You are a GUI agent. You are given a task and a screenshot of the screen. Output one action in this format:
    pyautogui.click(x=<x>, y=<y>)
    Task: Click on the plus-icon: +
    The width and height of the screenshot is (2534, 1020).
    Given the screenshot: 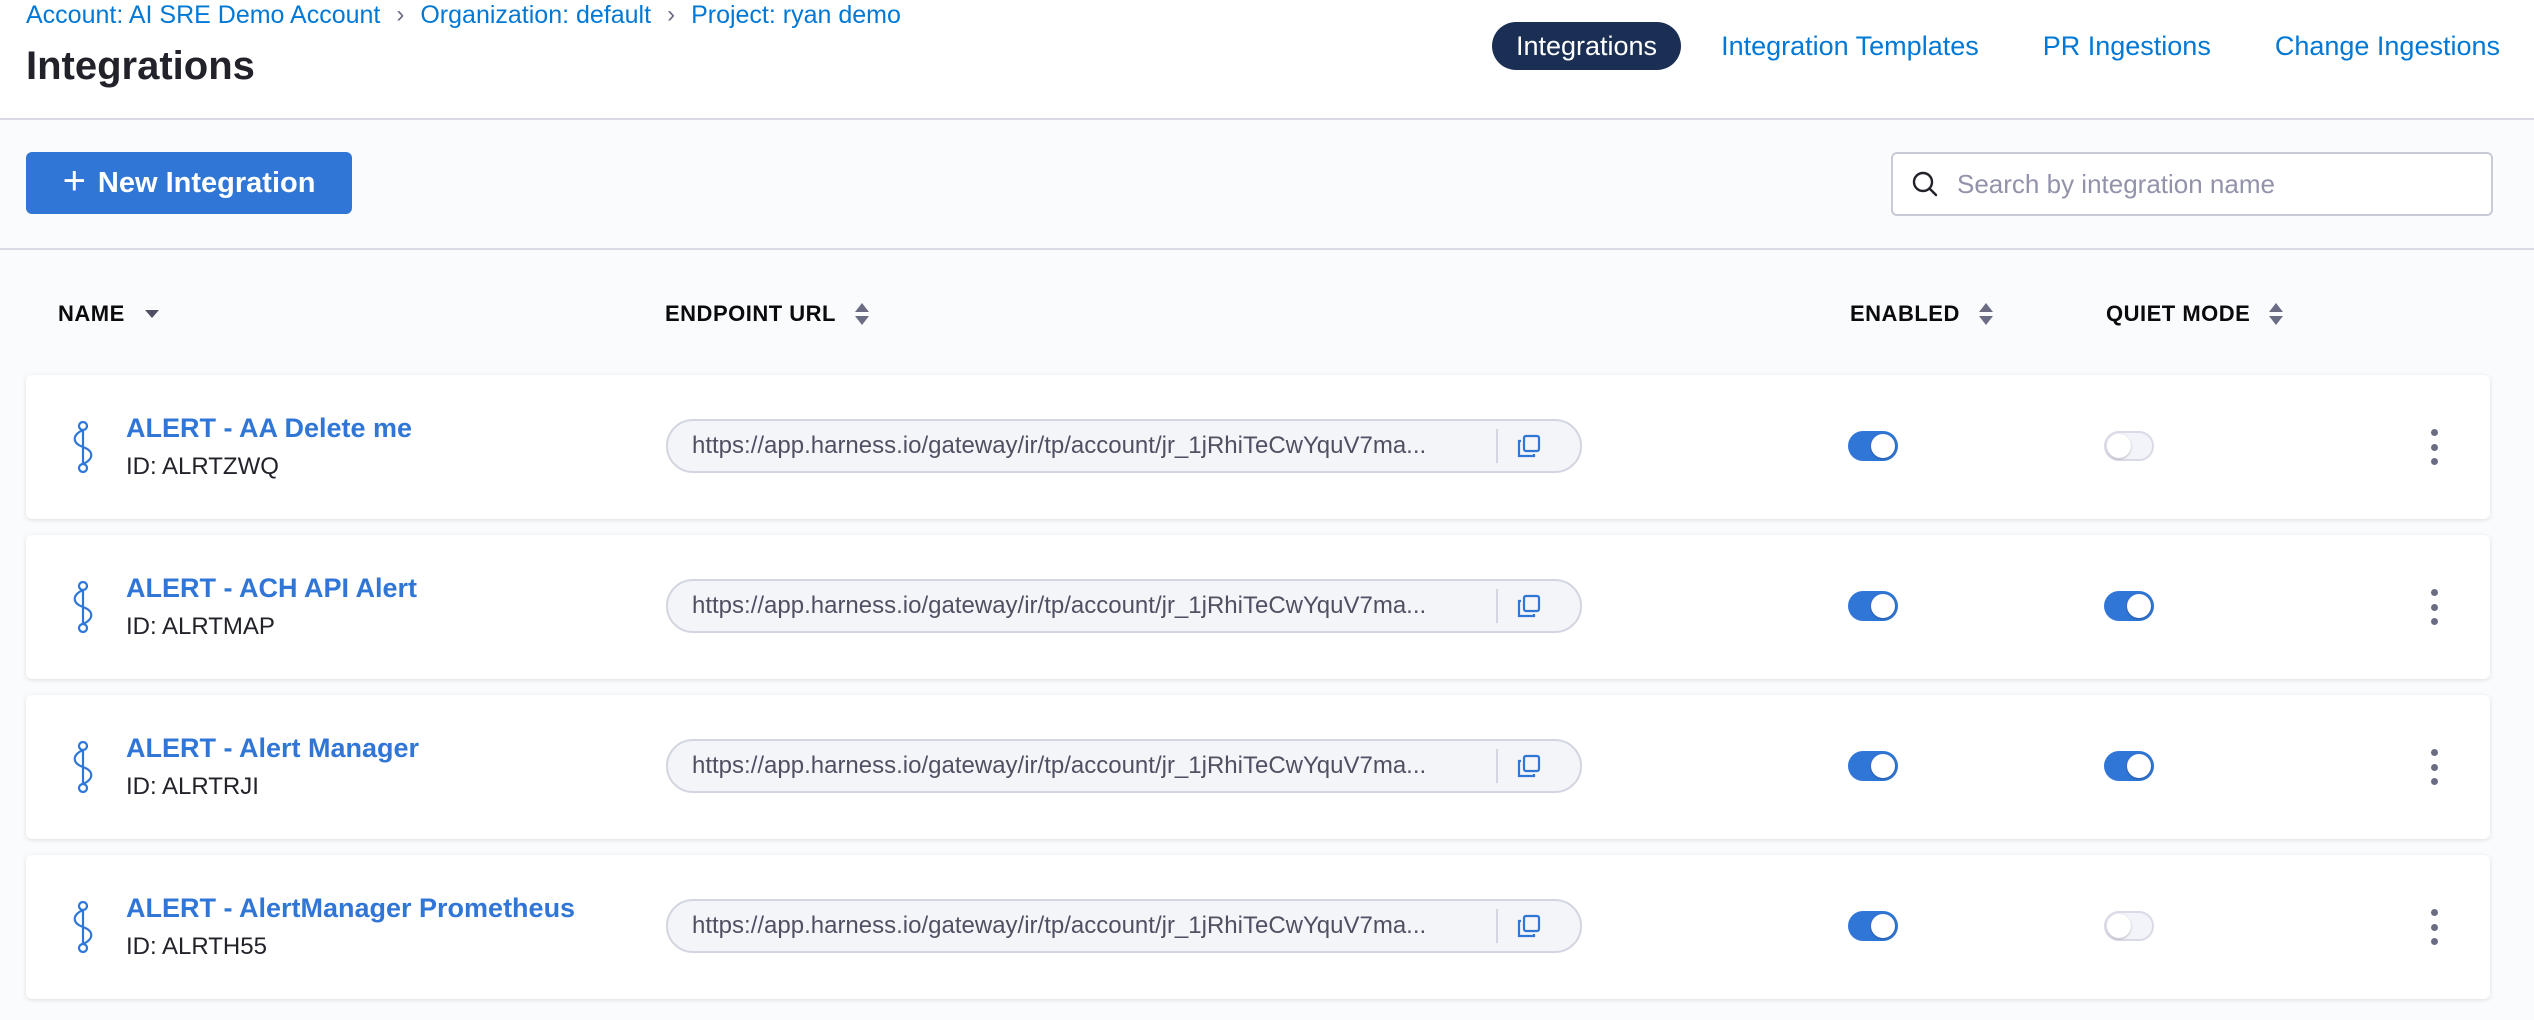 What is the action you would take?
    pyautogui.click(x=74, y=181)
    